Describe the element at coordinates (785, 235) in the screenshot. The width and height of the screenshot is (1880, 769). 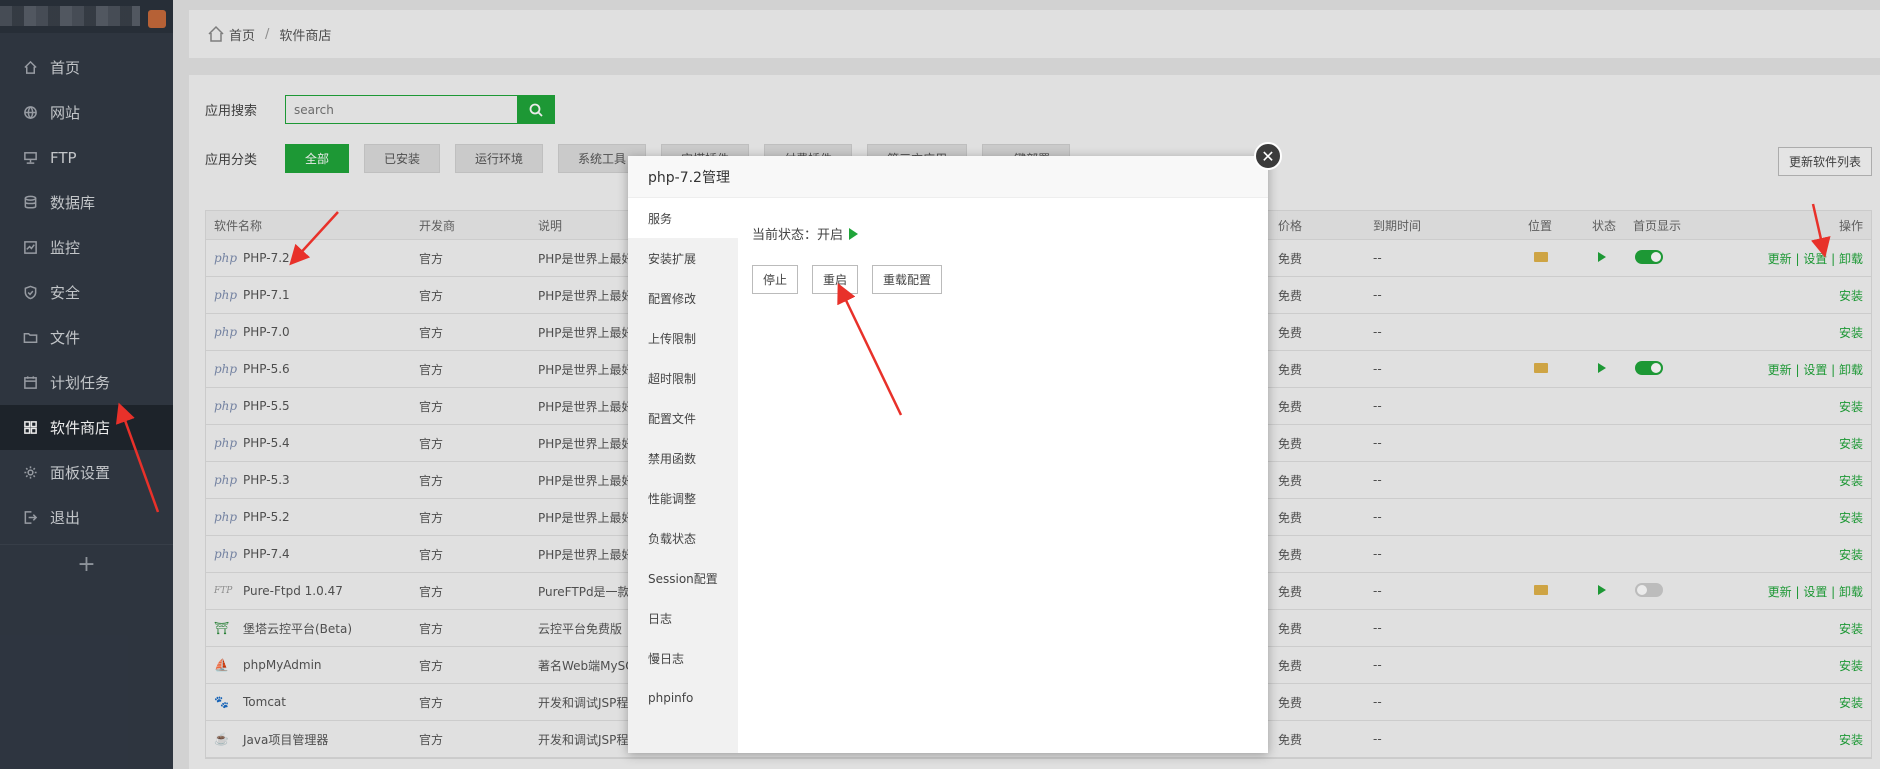
I see `status-label: 当前状态：` at that location.